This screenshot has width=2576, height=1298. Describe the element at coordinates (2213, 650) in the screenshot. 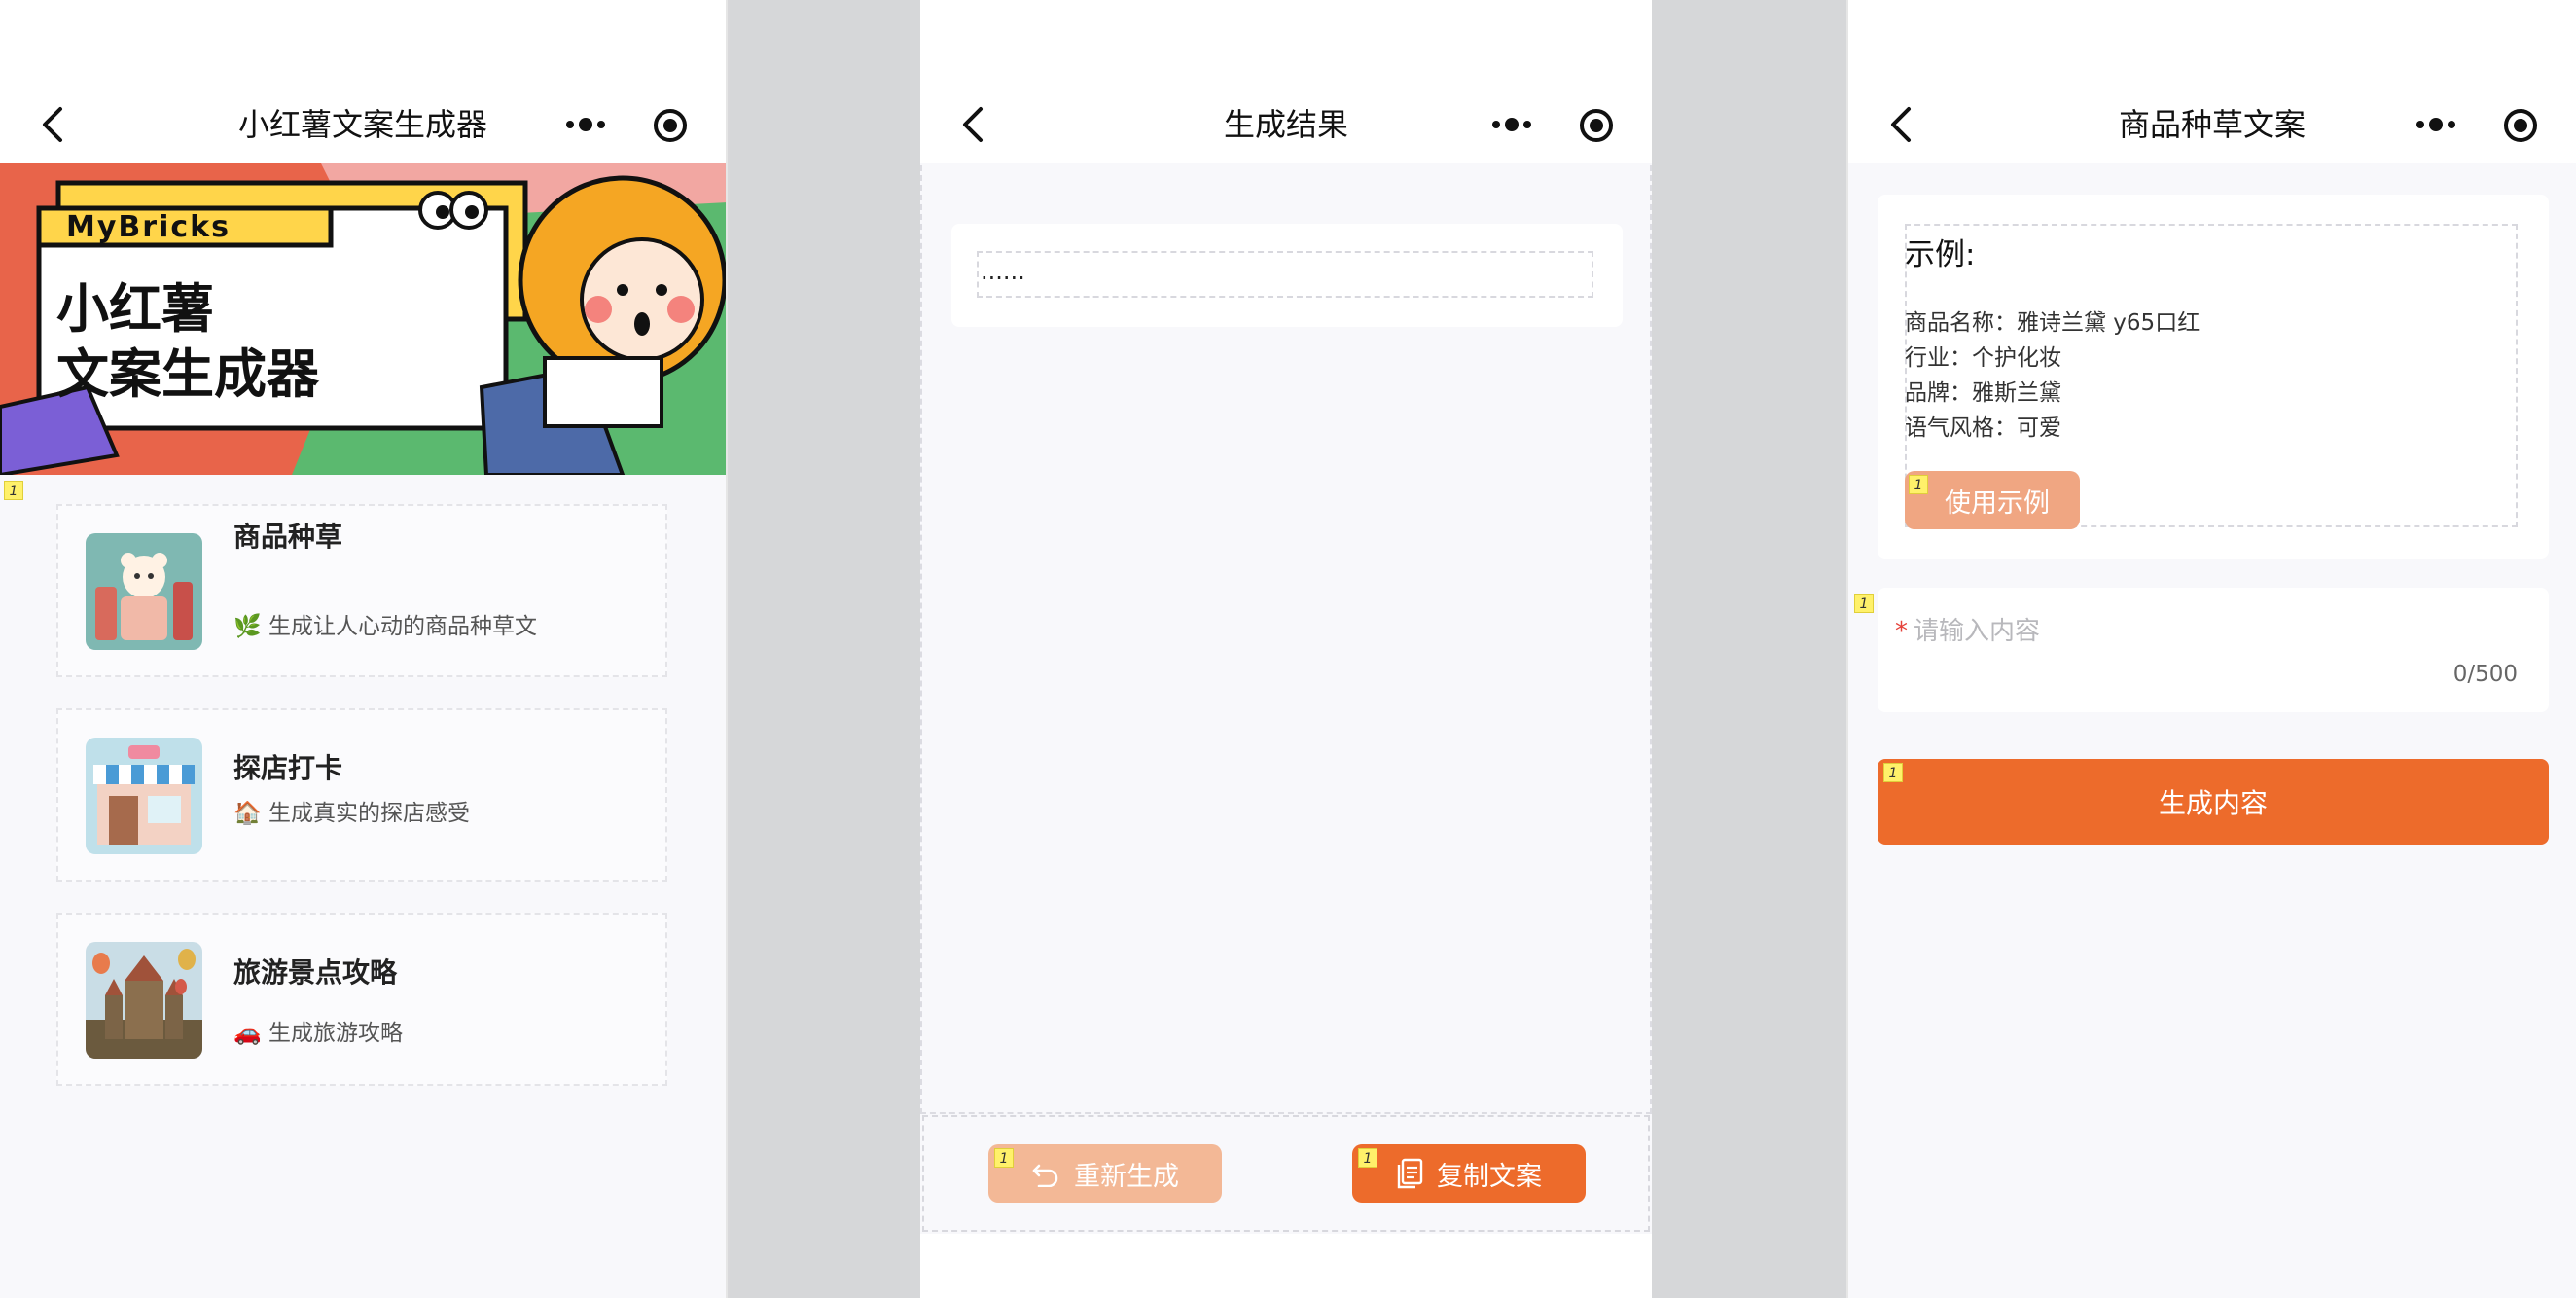

I see `content-input-card` at that location.